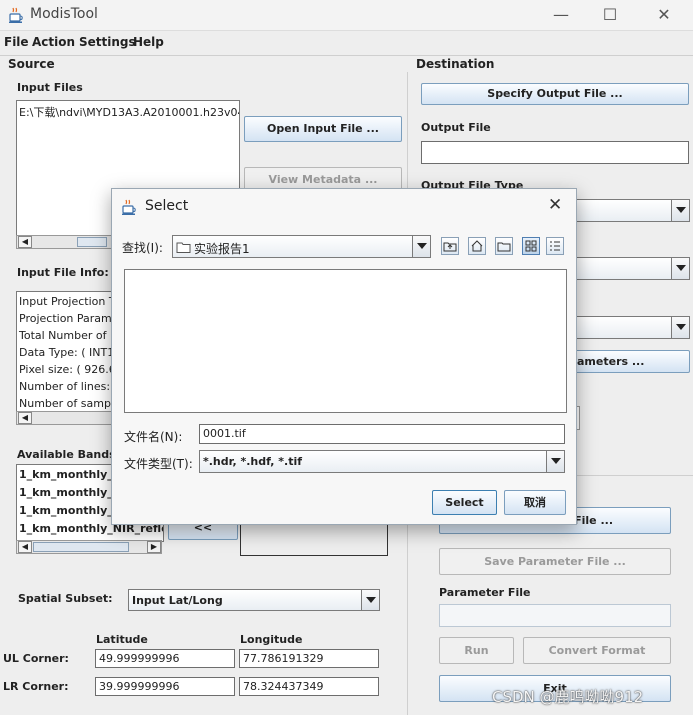 The height and width of the screenshot is (715, 693). I want to click on close-window-button: ✕, so click(664, 15).